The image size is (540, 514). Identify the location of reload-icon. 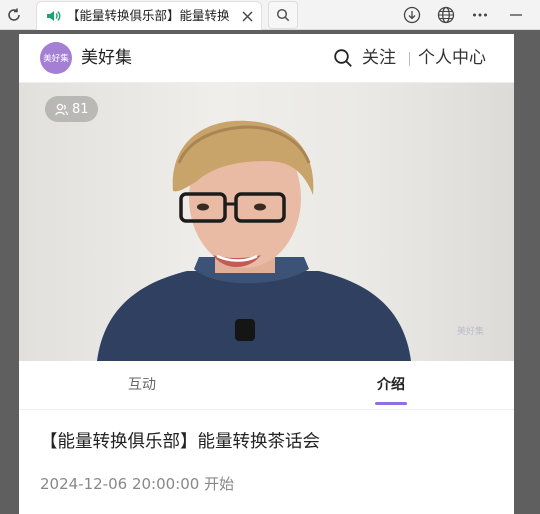
(14, 14).